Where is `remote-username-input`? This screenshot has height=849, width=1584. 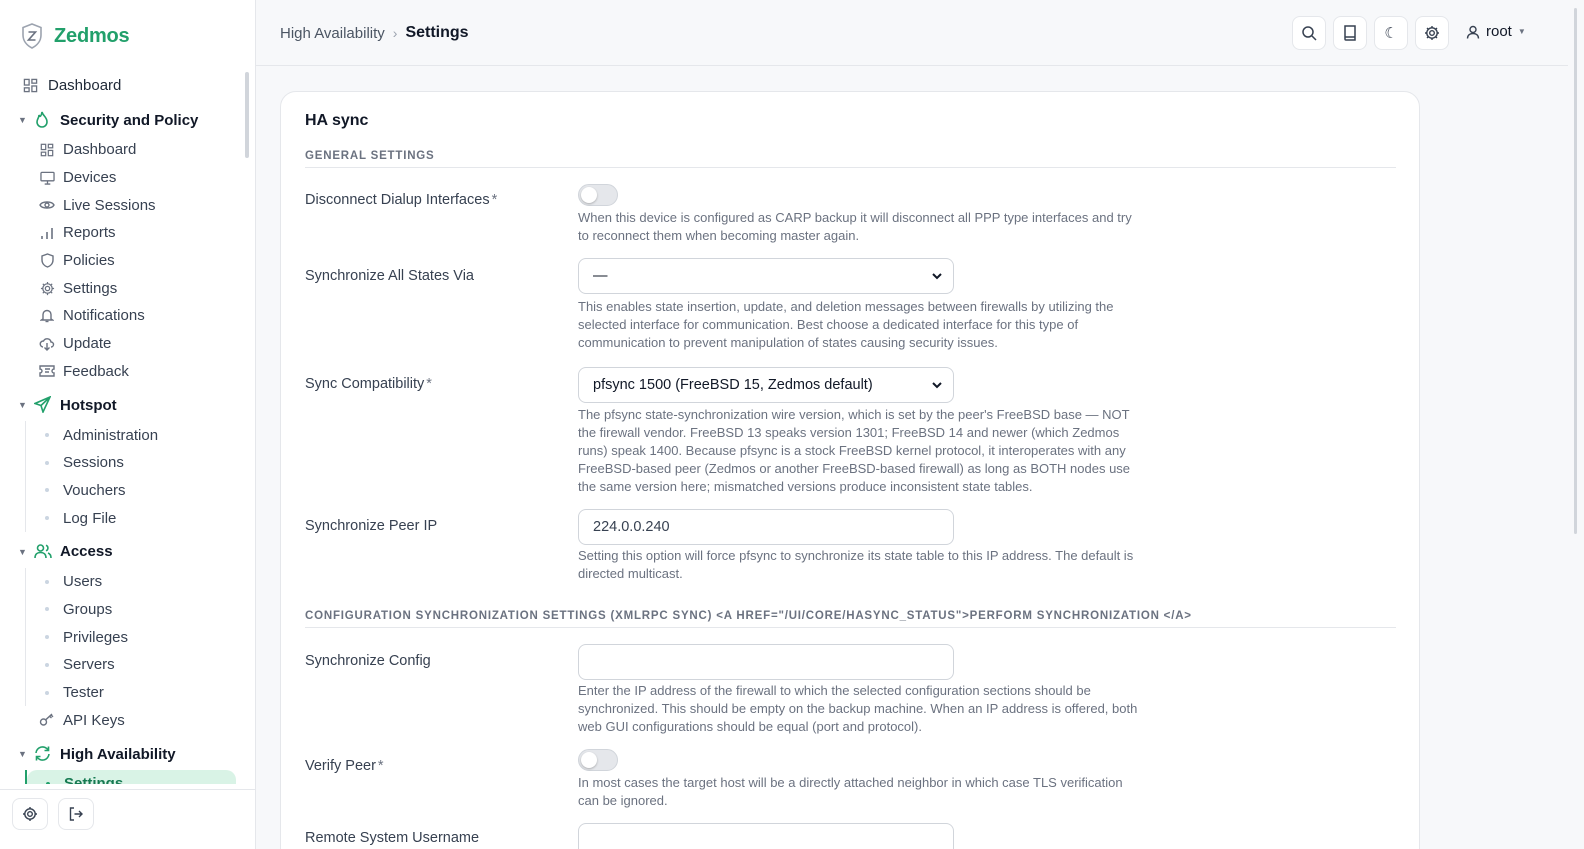 remote-username-input is located at coordinates (766, 836).